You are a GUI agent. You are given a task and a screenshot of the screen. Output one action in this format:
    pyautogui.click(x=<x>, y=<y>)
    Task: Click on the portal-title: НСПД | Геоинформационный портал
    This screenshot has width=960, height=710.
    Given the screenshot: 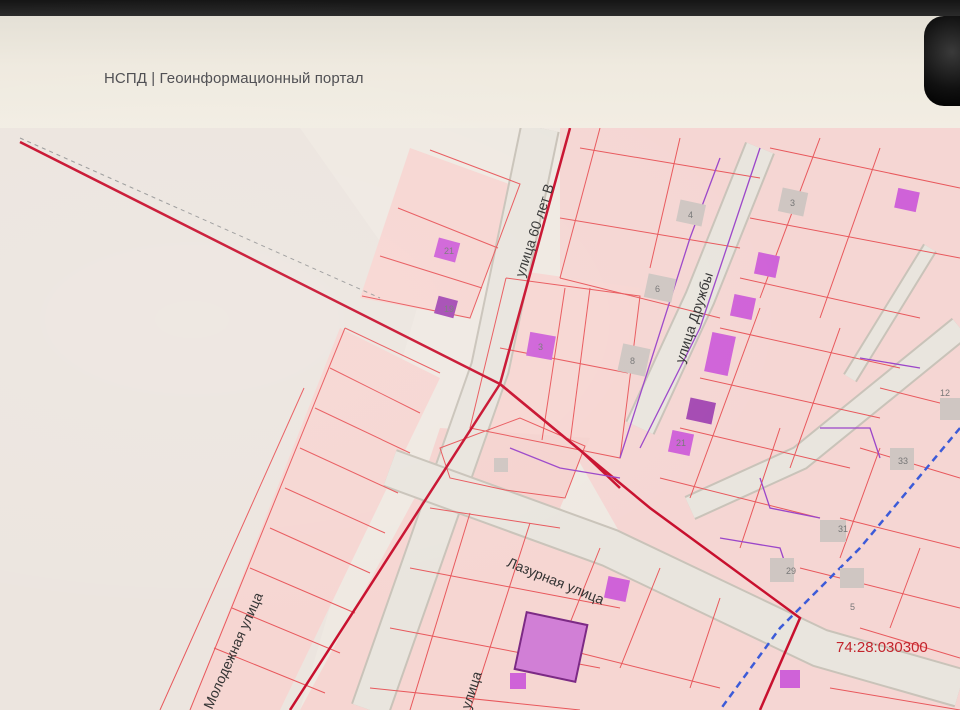 What is the action you would take?
    pyautogui.click(x=234, y=78)
    